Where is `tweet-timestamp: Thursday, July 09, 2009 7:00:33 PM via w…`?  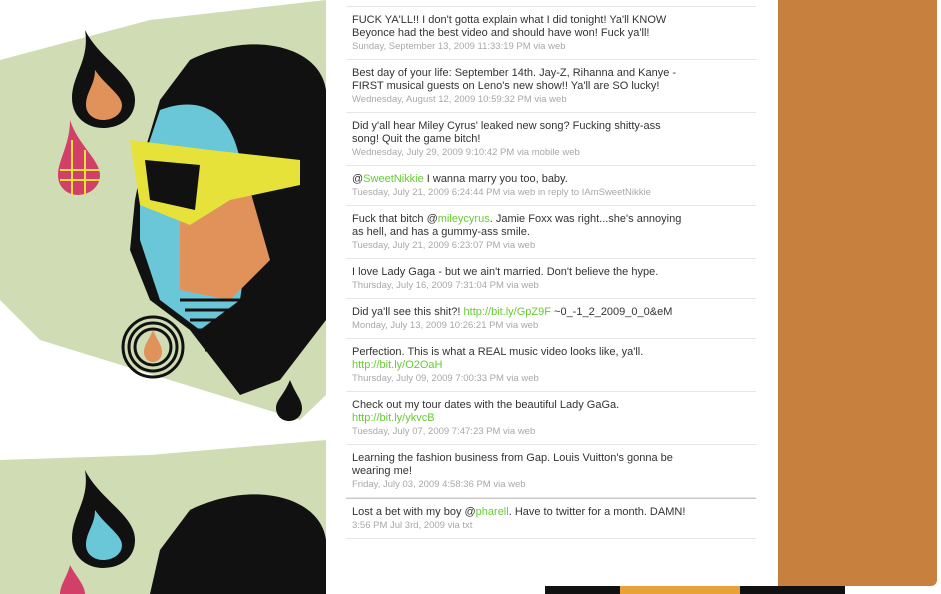
tweet-timestamp: Thursday, July 09, 2009 7:00:33 PM via w… is located at coordinates (551, 379).